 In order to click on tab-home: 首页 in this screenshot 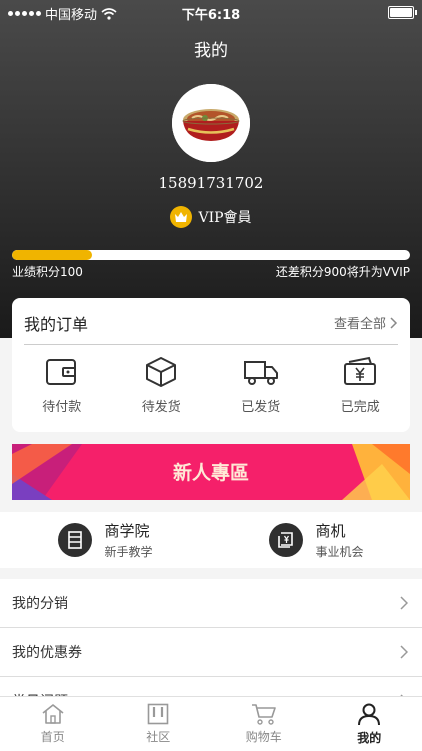, I will do `click(53, 724)`.